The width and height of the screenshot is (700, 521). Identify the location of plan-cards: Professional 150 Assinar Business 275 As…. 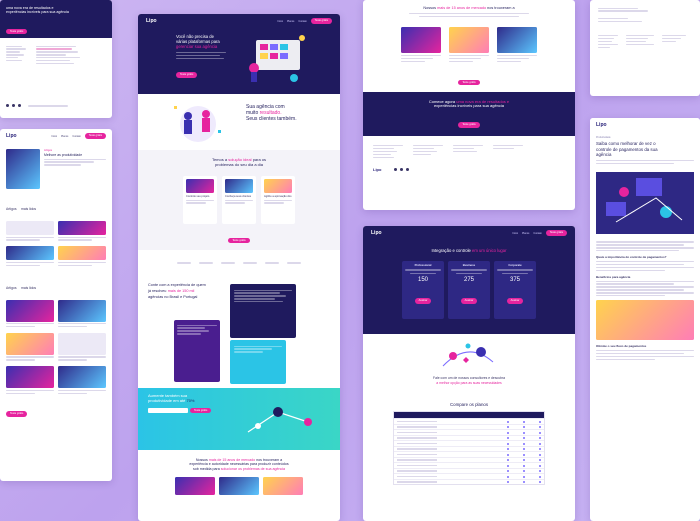
(469, 290).